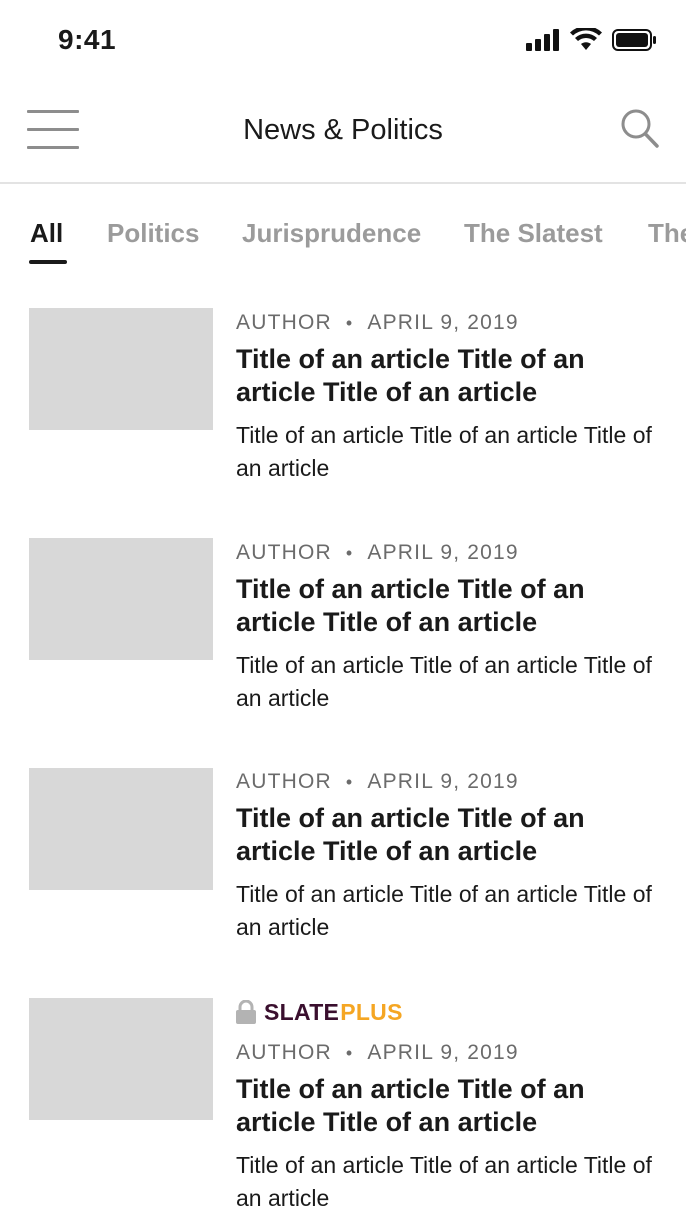 This screenshot has width=686, height=1216. What do you see at coordinates (371, 1011) in the screenshot?
I see `slate-plus-label: PLUS` at bounding box center [371, 1011].